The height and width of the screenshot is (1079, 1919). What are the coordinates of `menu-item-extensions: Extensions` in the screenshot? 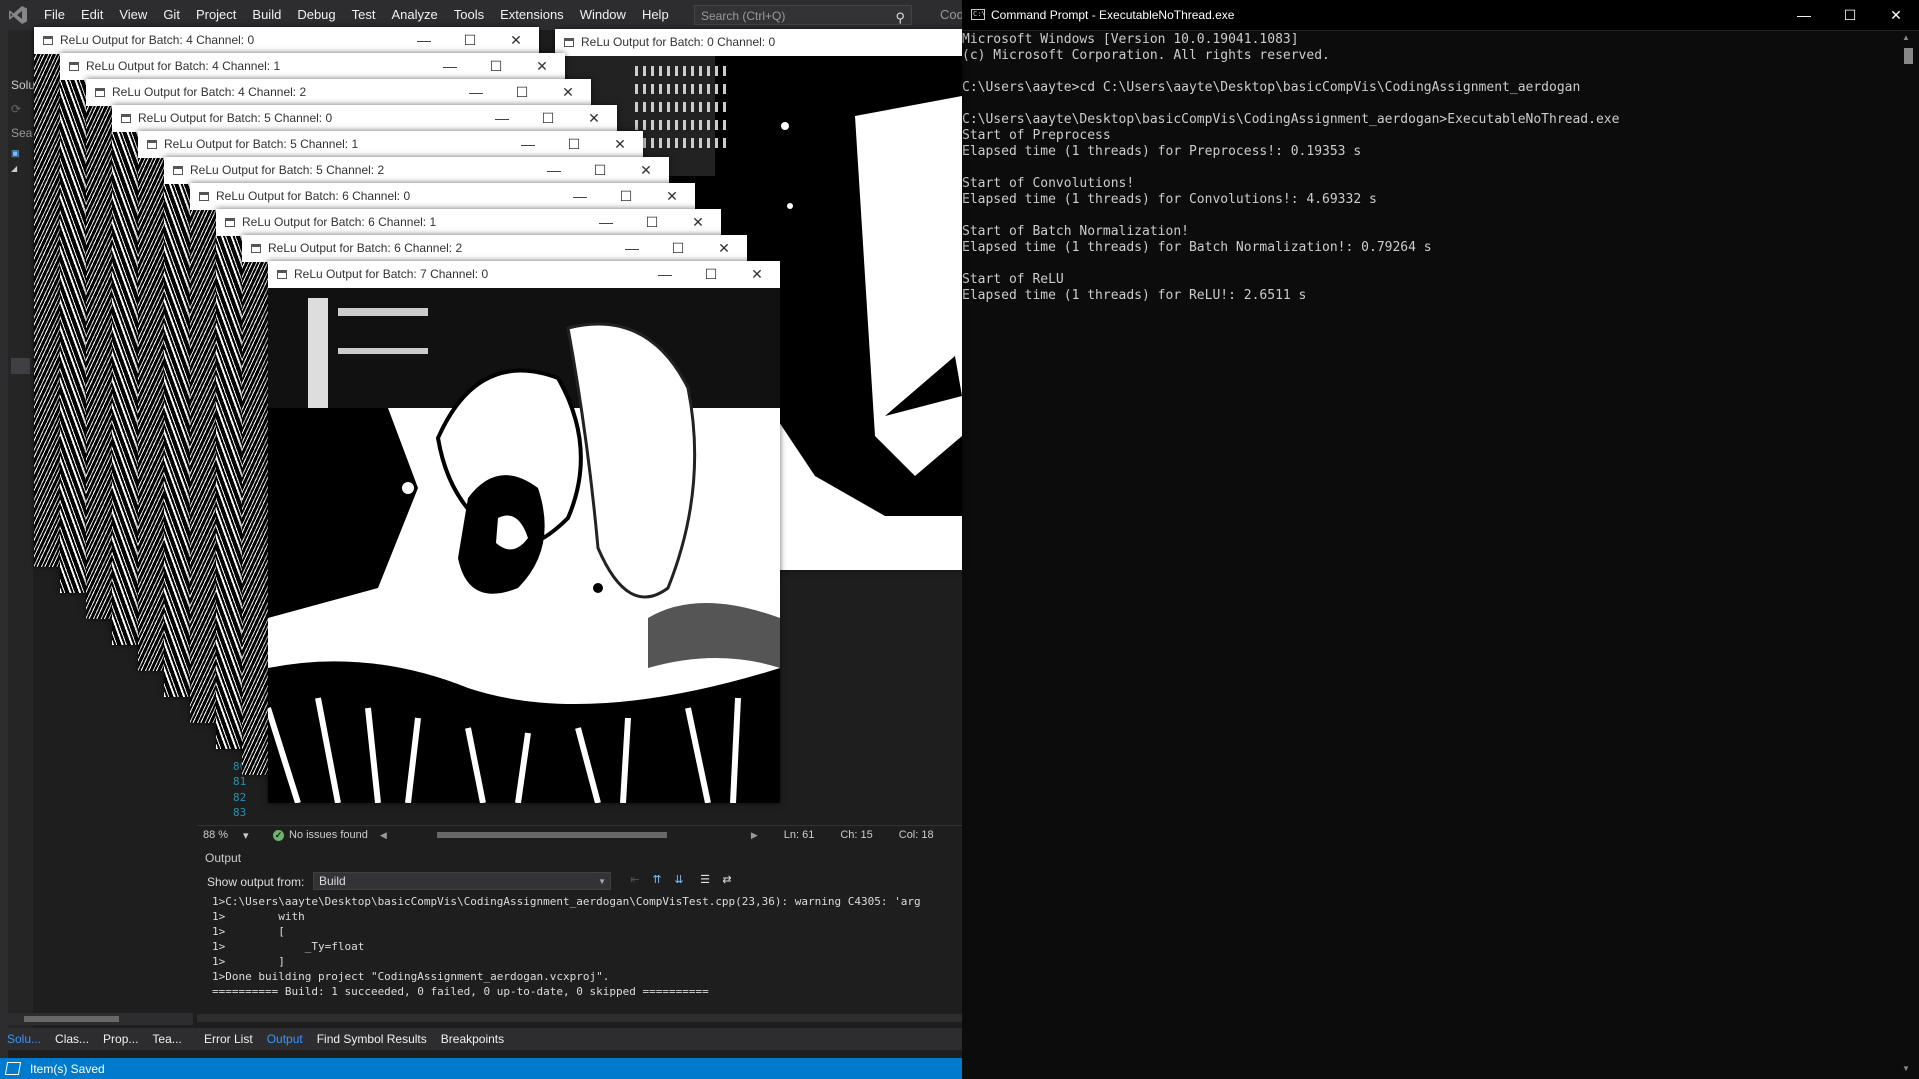 It's located at (532, 15).